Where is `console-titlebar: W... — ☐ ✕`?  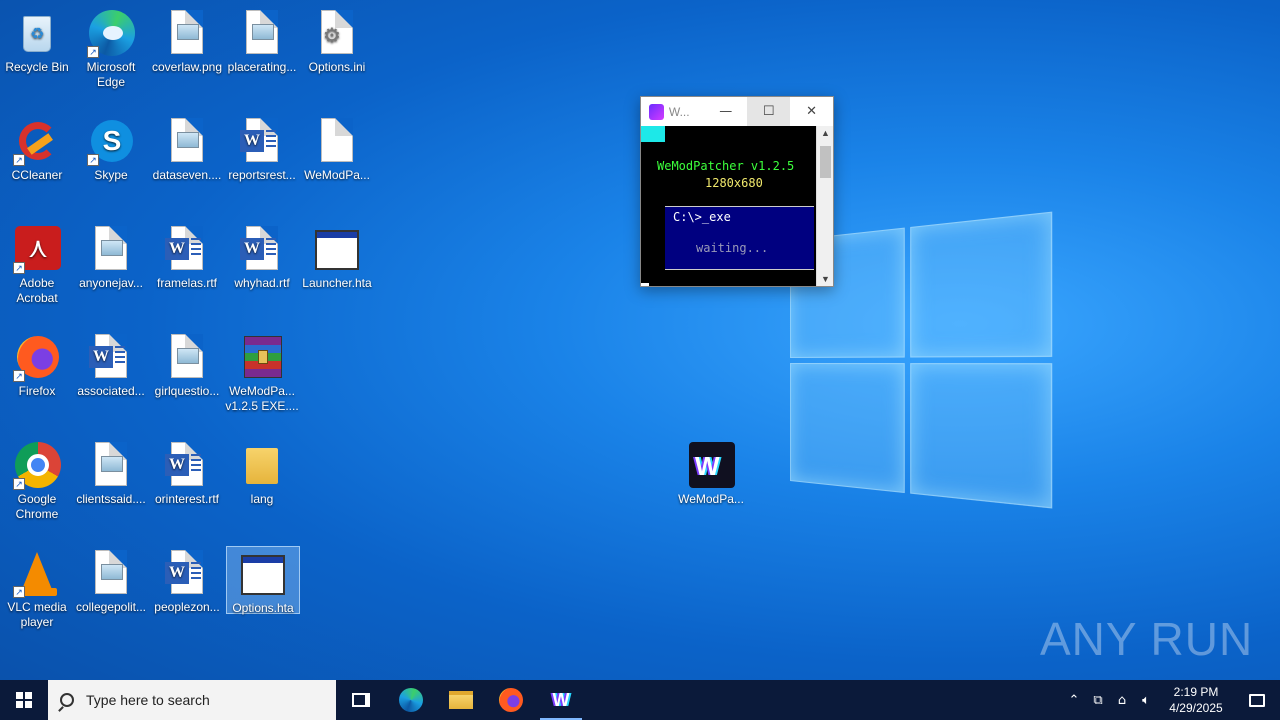 console-titlebar: W... — ☐ ✕ is located at coordinates (737, 111).